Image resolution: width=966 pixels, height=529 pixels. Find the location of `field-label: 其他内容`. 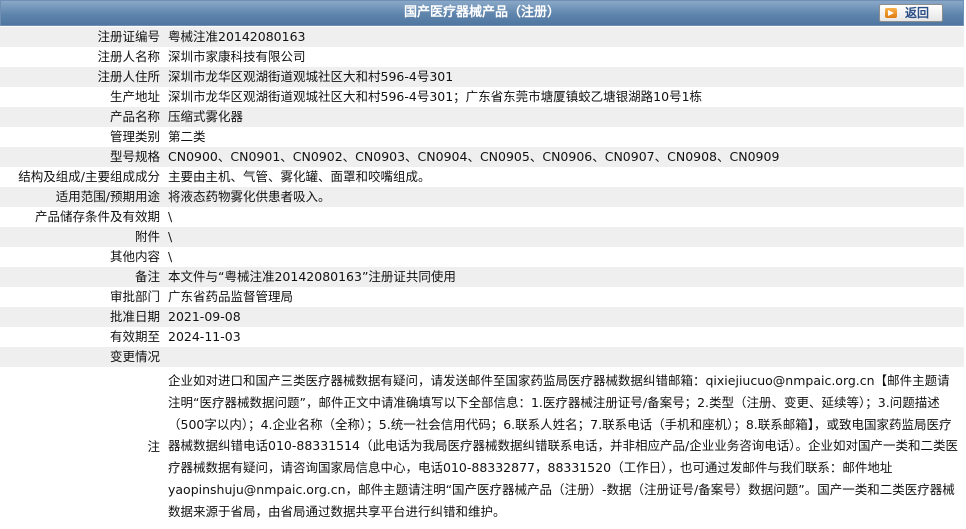

field-label: 其他内容 is located at coordinates (134, 256).